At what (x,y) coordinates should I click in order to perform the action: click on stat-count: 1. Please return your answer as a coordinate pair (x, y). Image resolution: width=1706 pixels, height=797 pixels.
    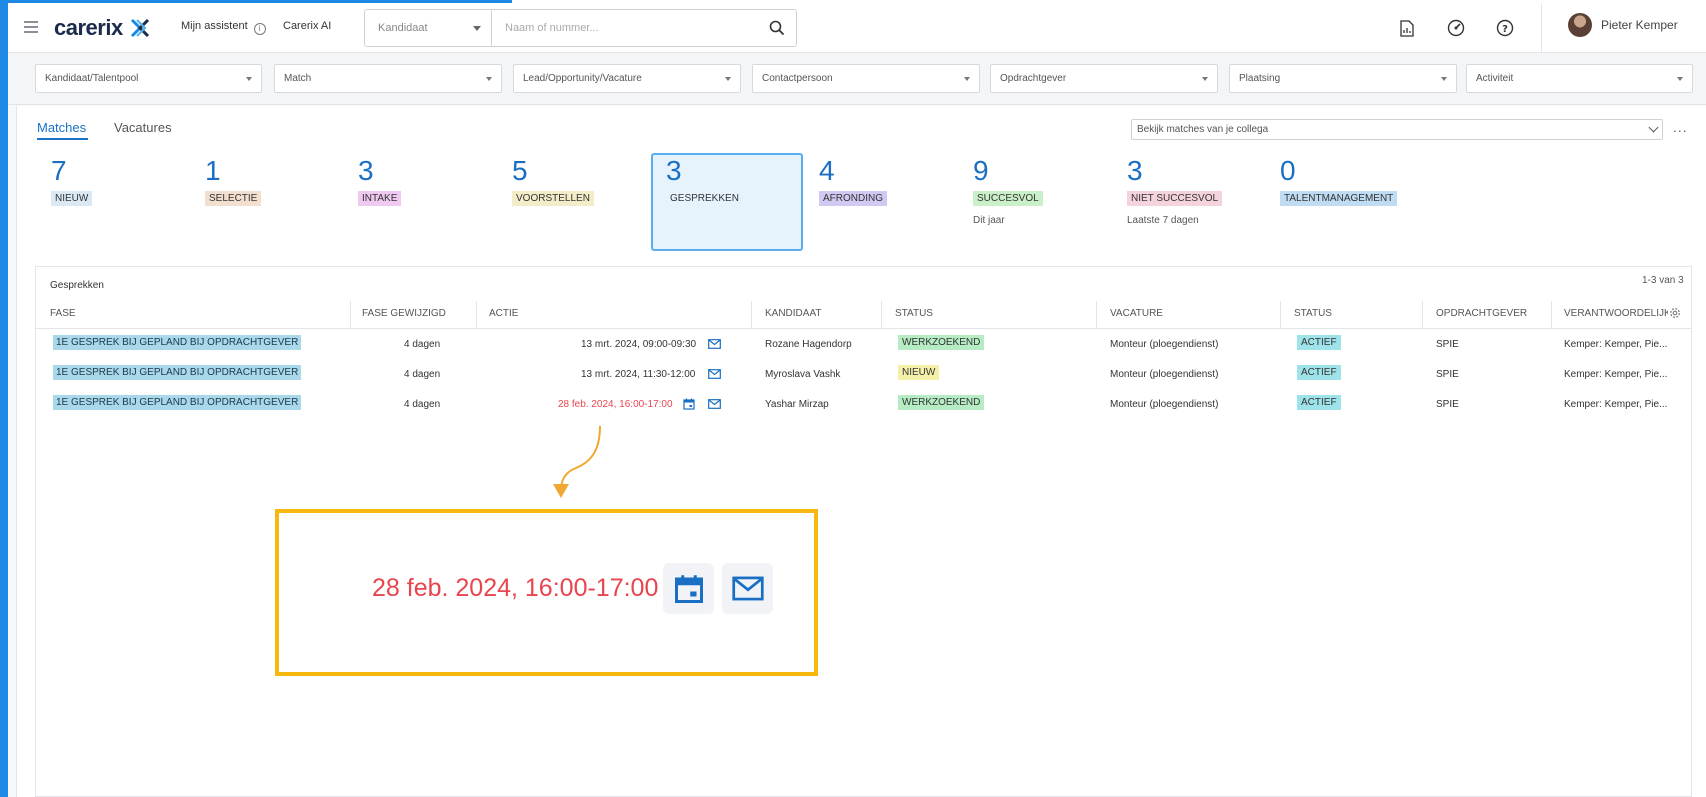
    Looking at the image, I should click on (213, 170).